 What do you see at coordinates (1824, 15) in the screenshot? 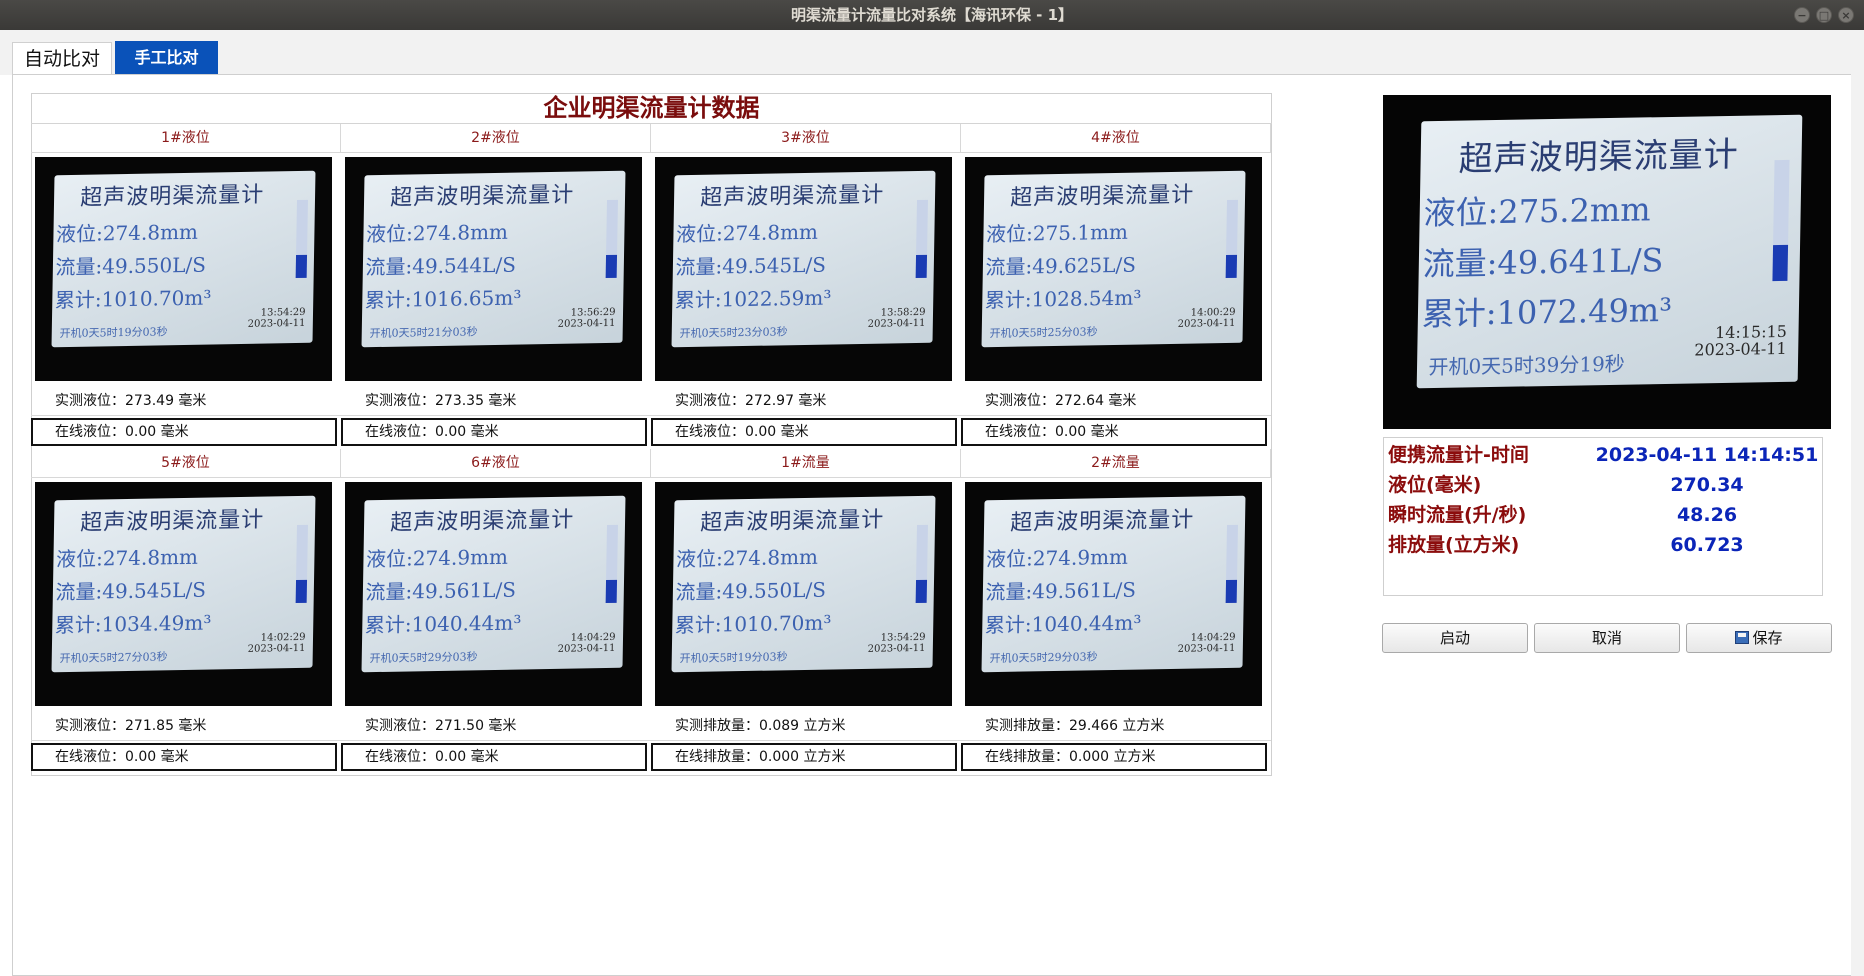
I see `maximize-icon: □` at bounding box center [1824, 15].